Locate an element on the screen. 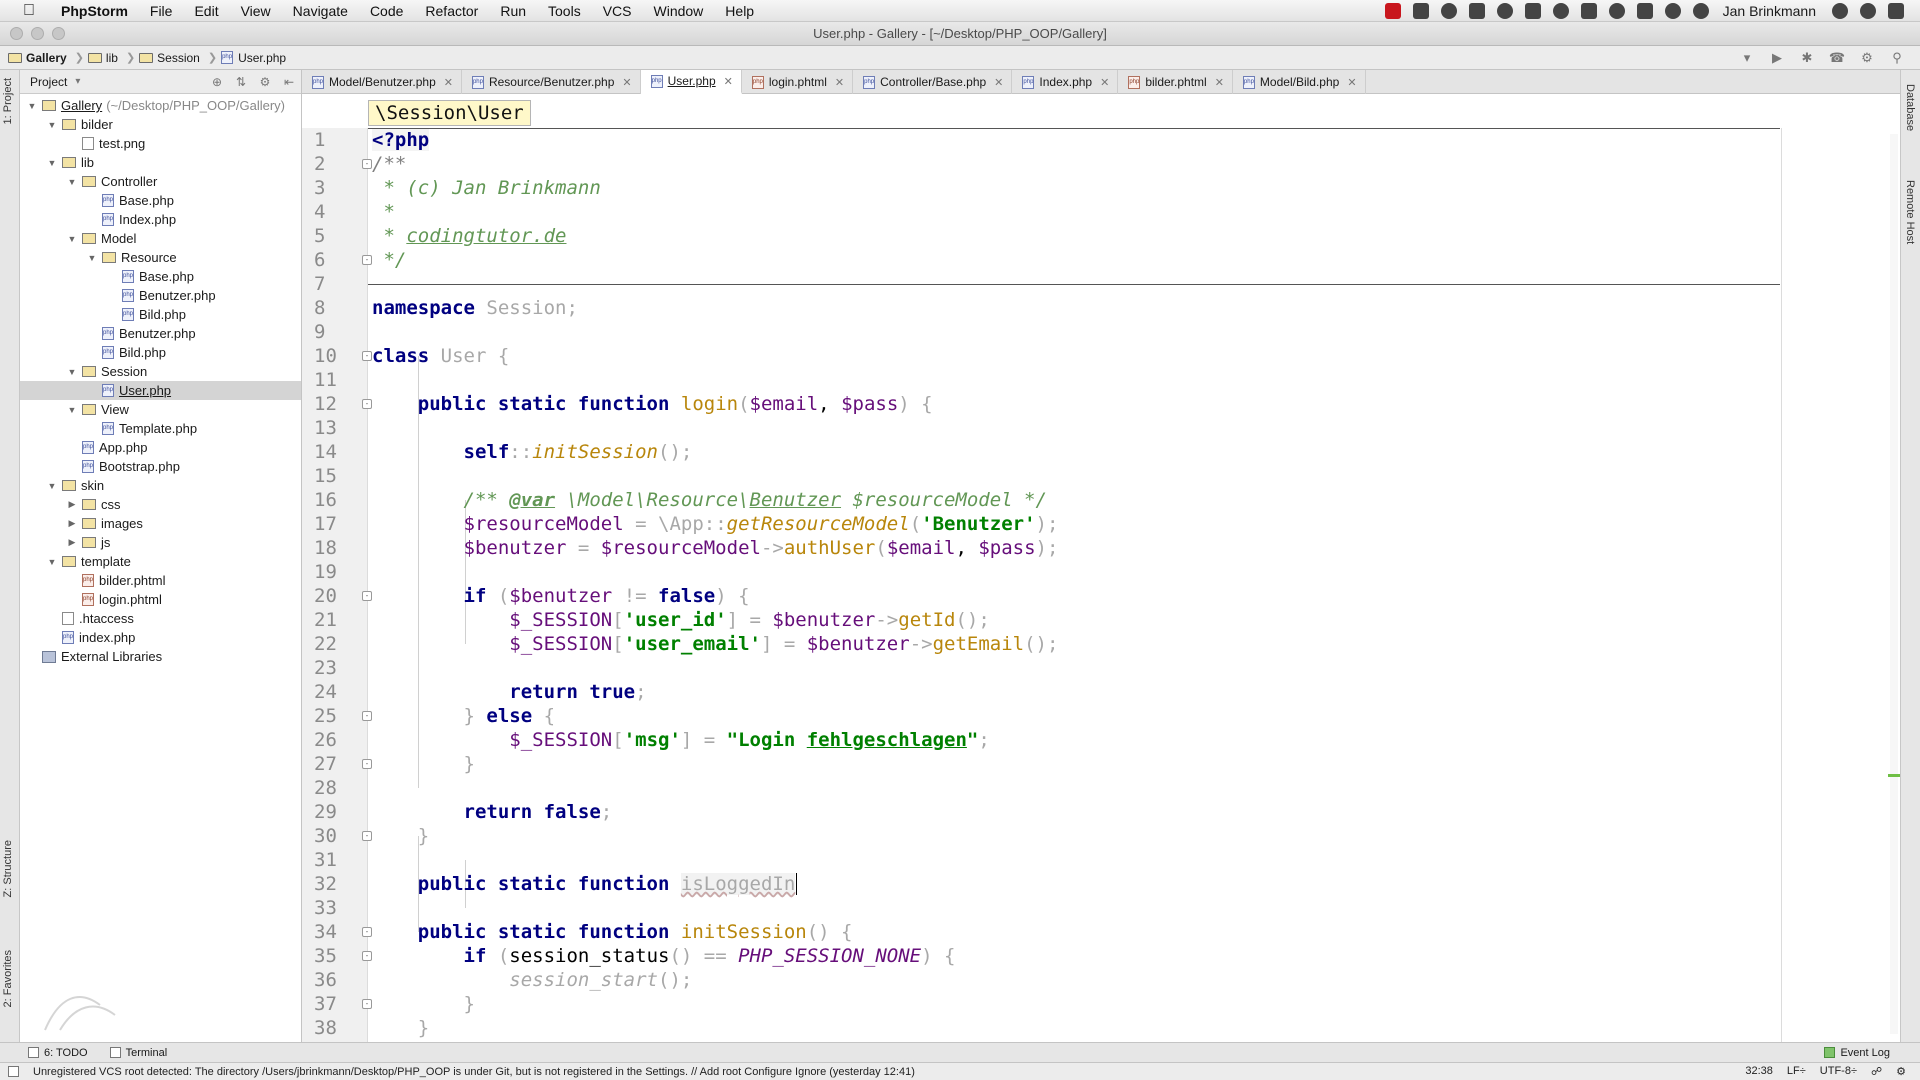 Image resolution: width=1920 pixels, height=1080 pixels. tree-item: ▼ Resource is located at coordinates (160, 257).